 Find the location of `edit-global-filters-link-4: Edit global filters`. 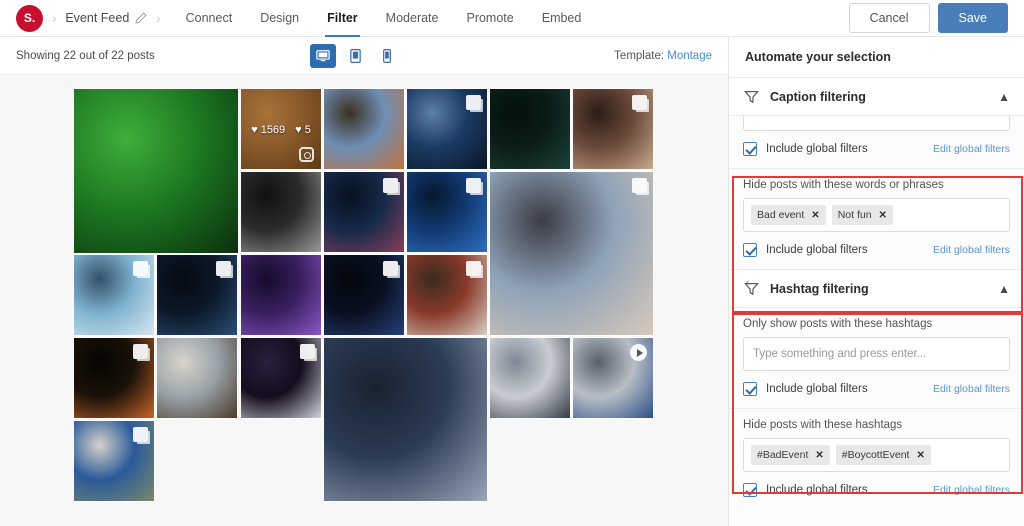

edit-global-filters-link-4: Edit global filters is located at coordinates (971, 490).